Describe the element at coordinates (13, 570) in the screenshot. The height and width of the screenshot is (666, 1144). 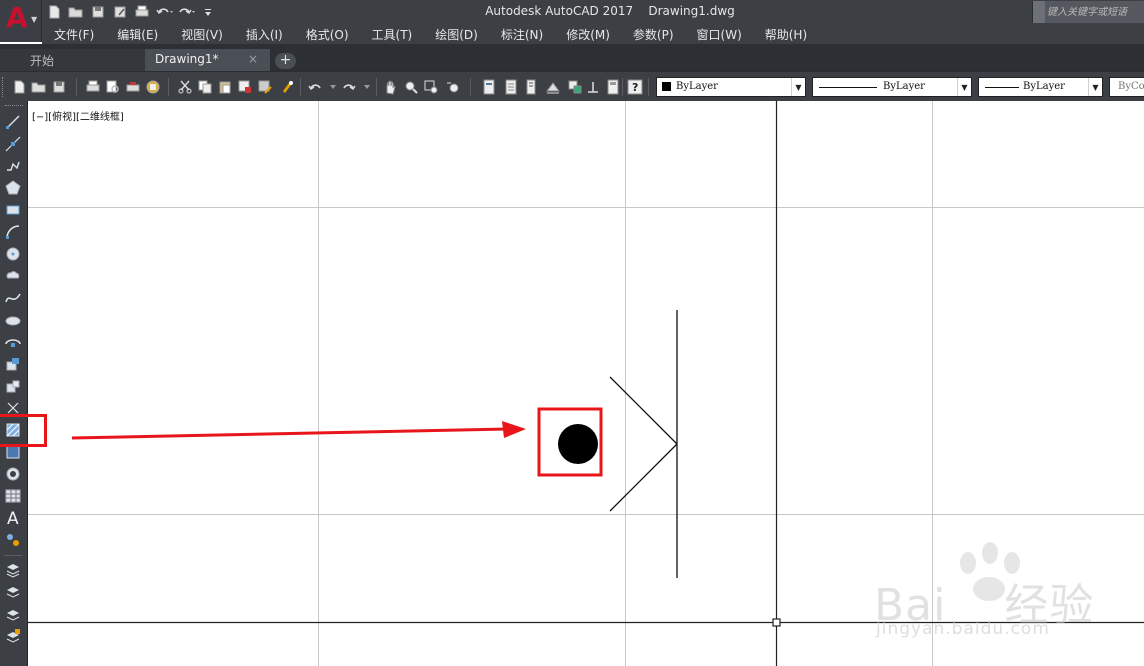
I see `layer-properties-icon` at that location.